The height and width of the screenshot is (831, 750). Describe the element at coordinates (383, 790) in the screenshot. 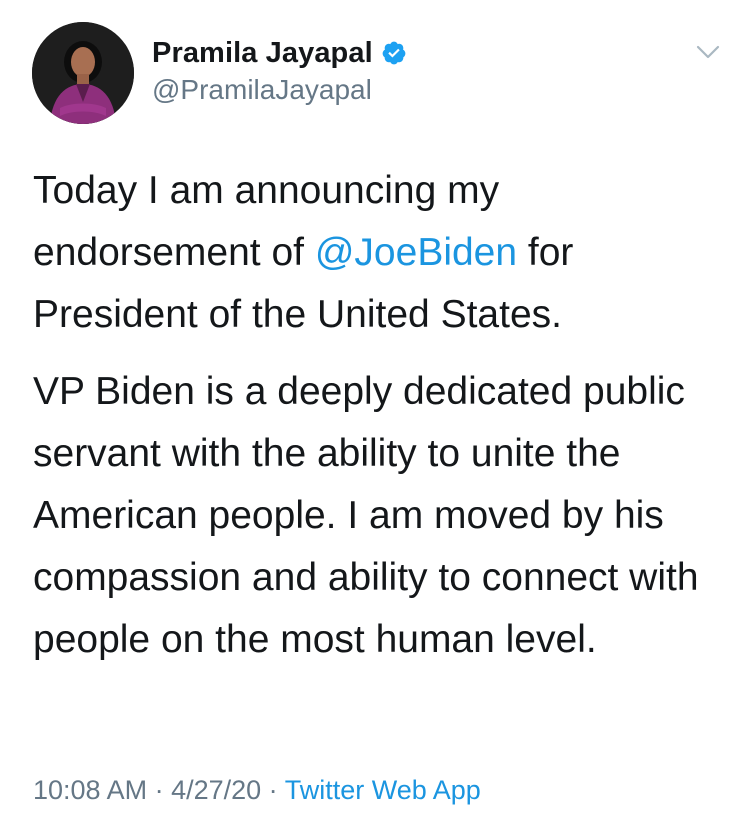

I see `tweet-source-link: Twitter Web App` at that location.